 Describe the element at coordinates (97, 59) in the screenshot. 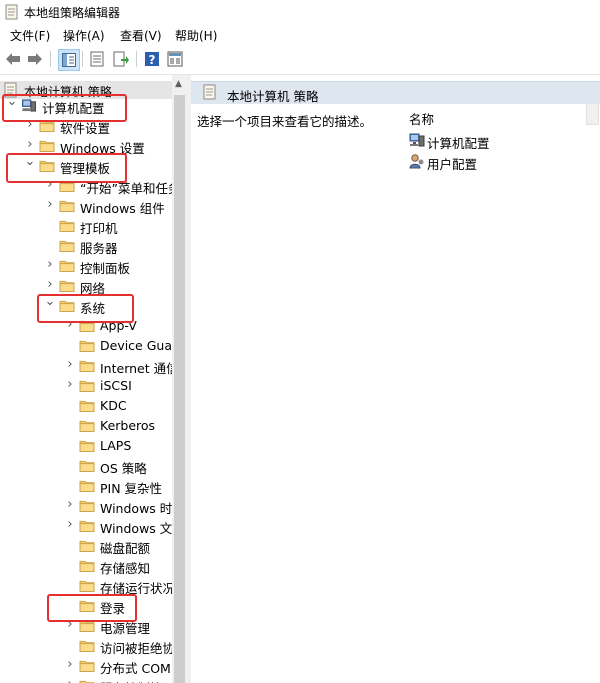

I see `properties-icon` at that location.